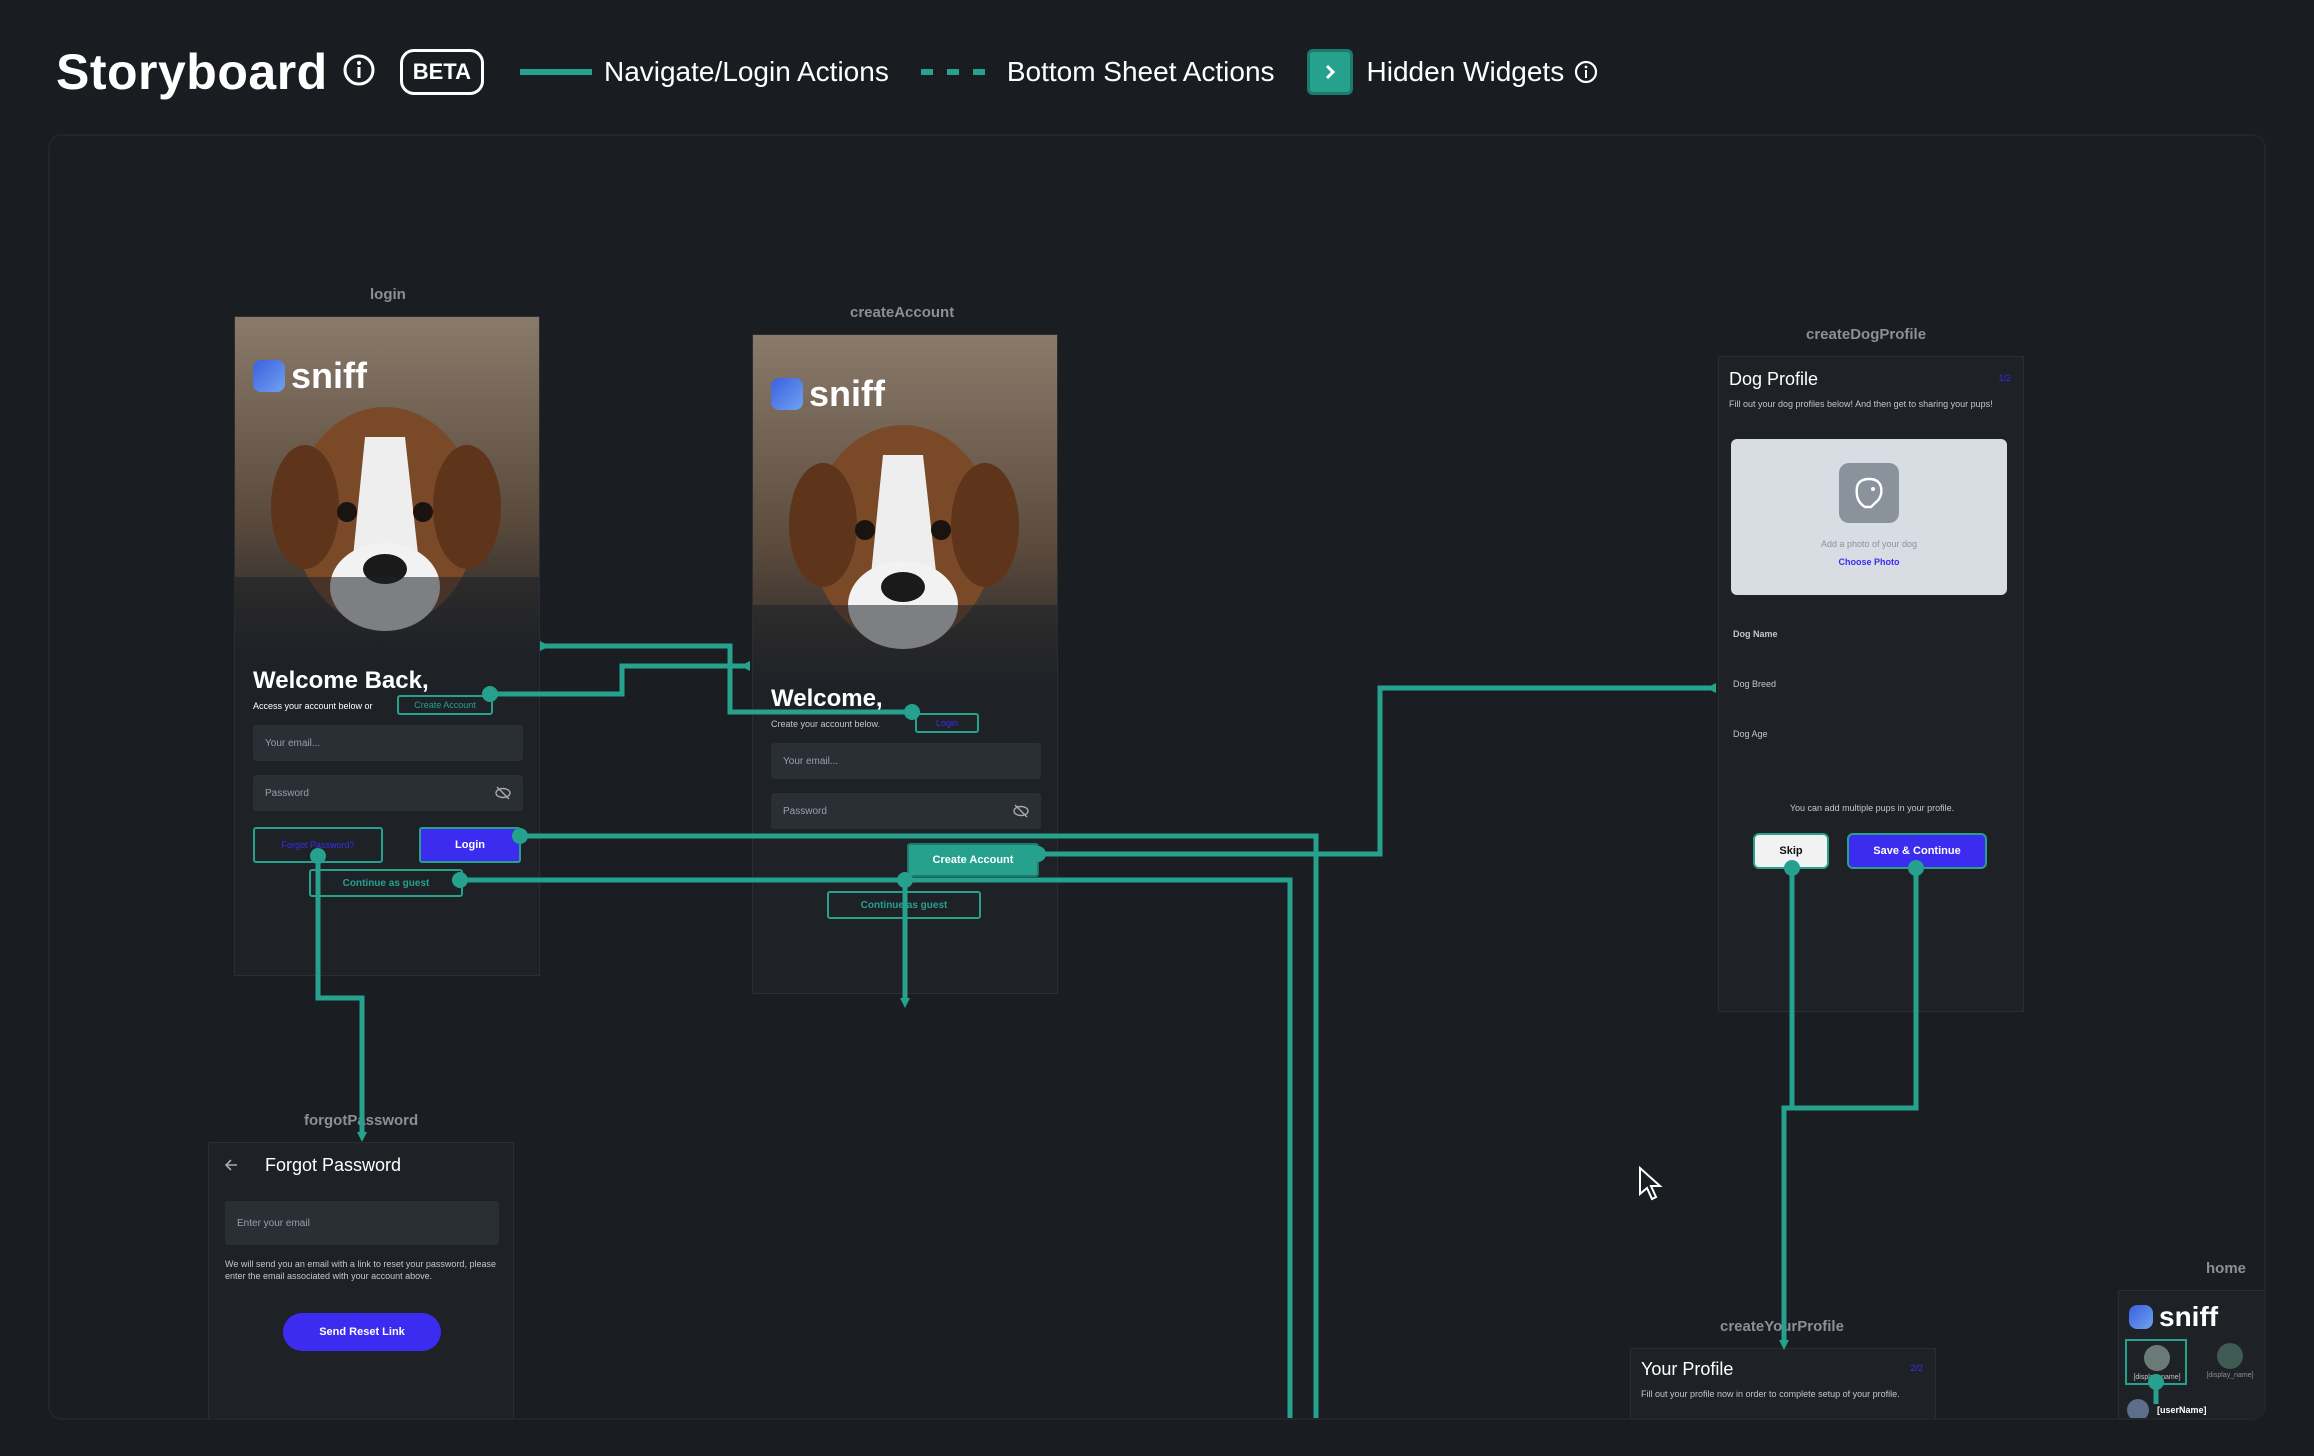  What do you see at coordinates (192, 72) in the screenshot?
I see `page-title: Storyboard` at bounding box center [192, 72].